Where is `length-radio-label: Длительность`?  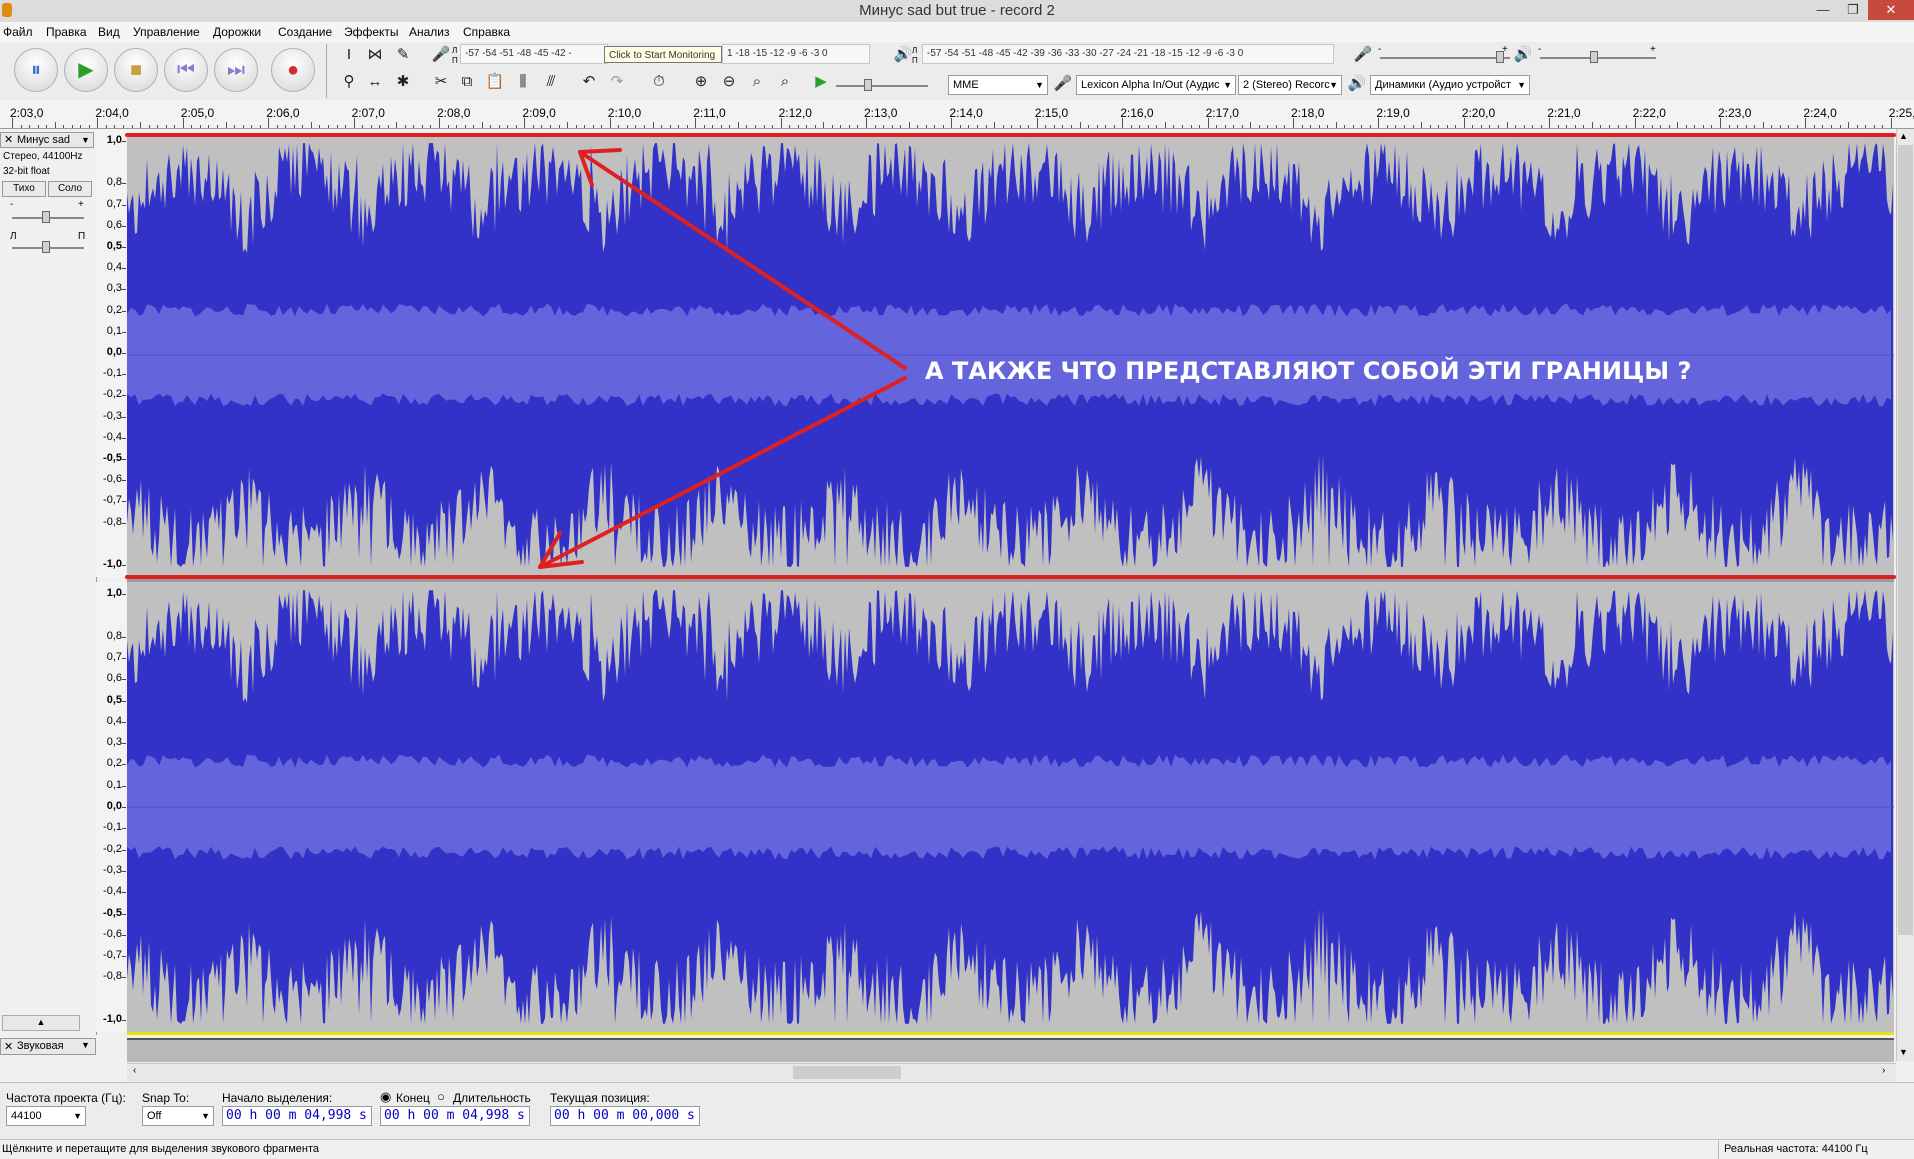 length-radio-label: Длительность is located at coordinates (492, 1098).